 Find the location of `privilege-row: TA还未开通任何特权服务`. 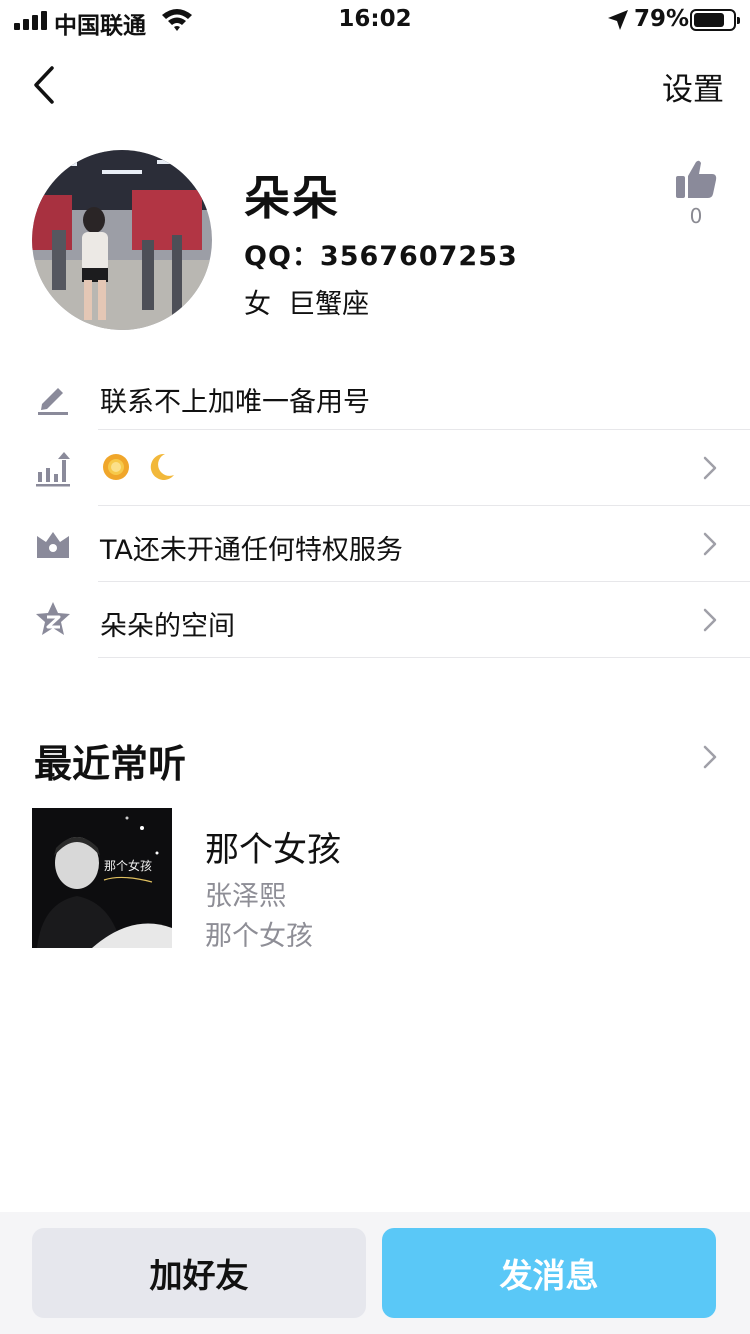

privilege-row: TA还未开通任何特权服务 is located at coordinates (375, 544).